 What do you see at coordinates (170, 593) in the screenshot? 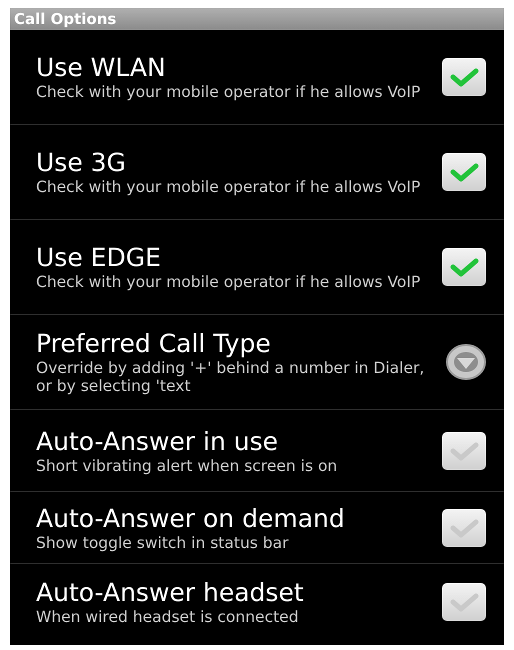
I see `setting-title: Auto-Answer headset` at bounding box center [170, 593].